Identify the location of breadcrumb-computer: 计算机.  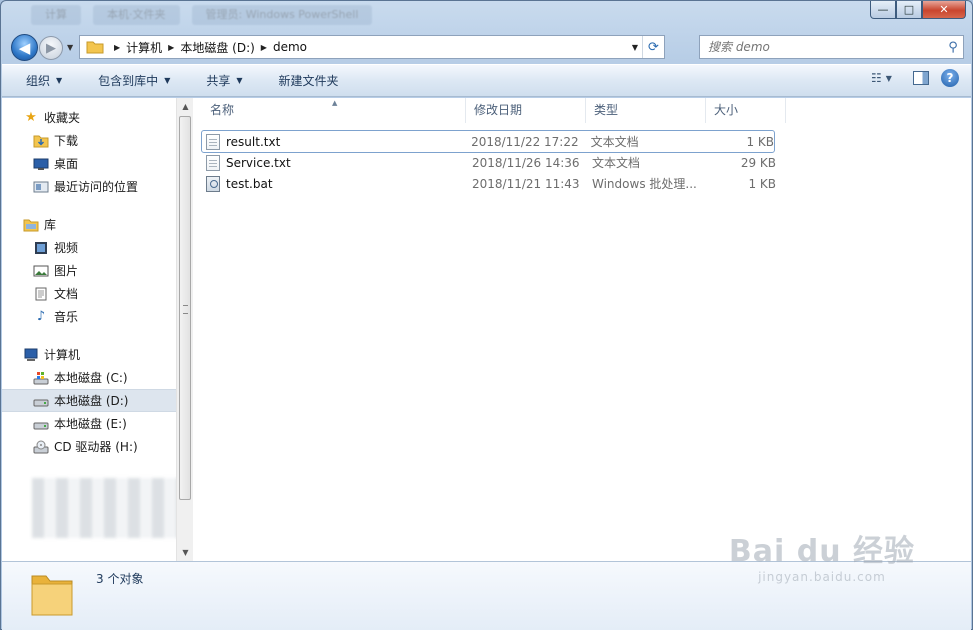
(144, 47).